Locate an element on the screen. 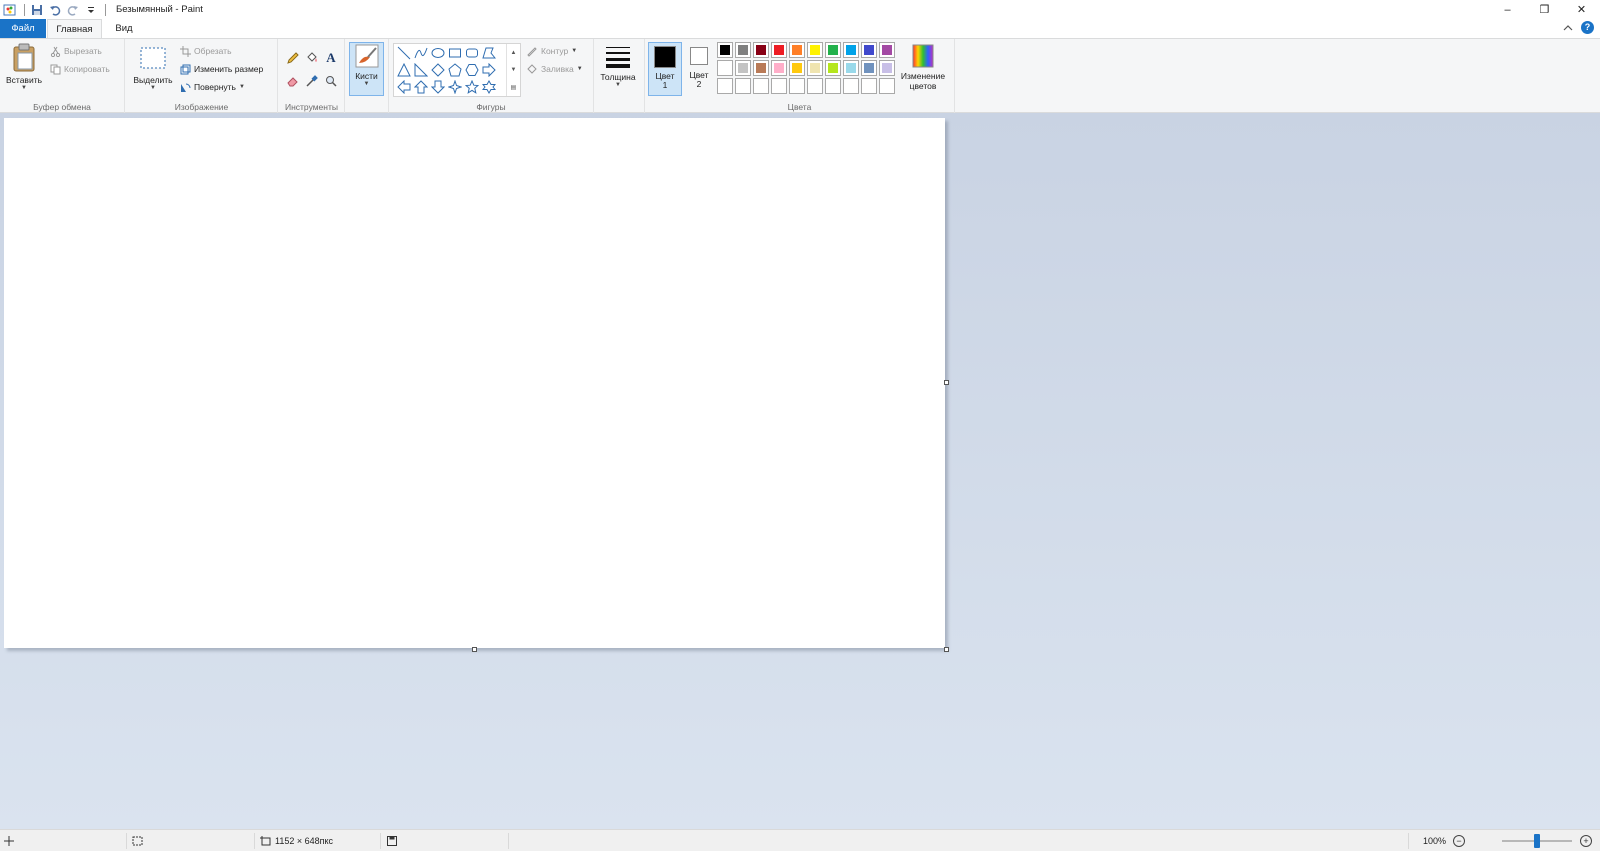 The width and height of the screenshot is (1600, 867). minimize-button: – is located at coordinates (1507, 9).